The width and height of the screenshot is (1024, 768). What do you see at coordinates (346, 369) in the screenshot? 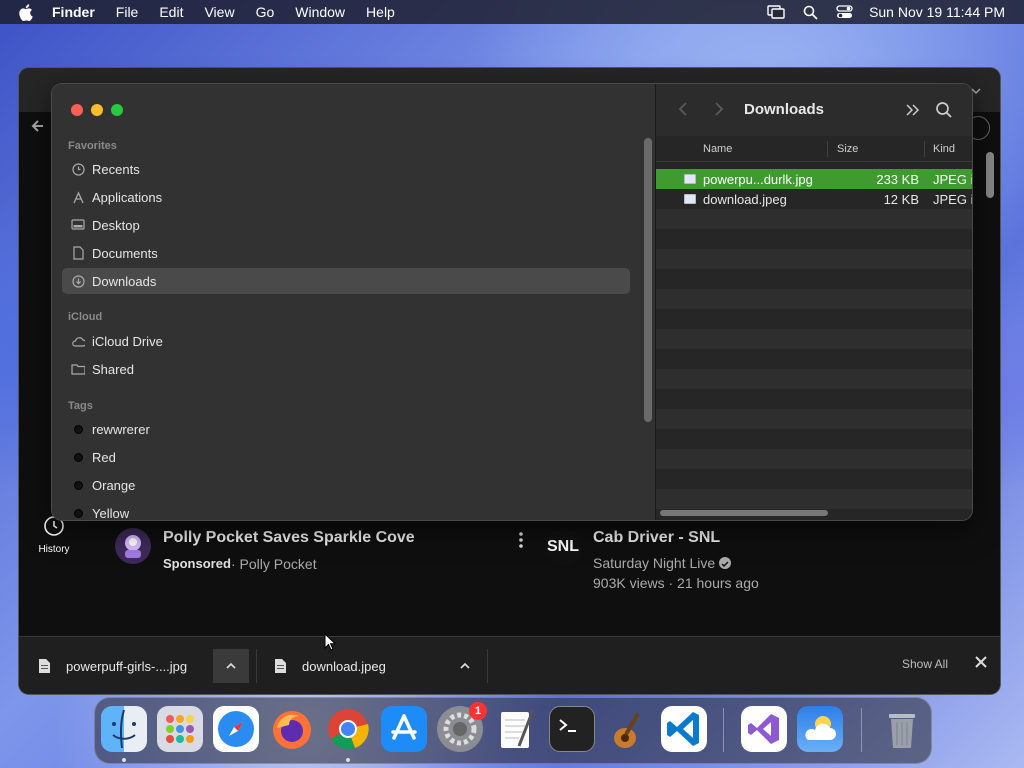
I see `sidebar-item-shared: Shared` at bounding box center [346, 369].